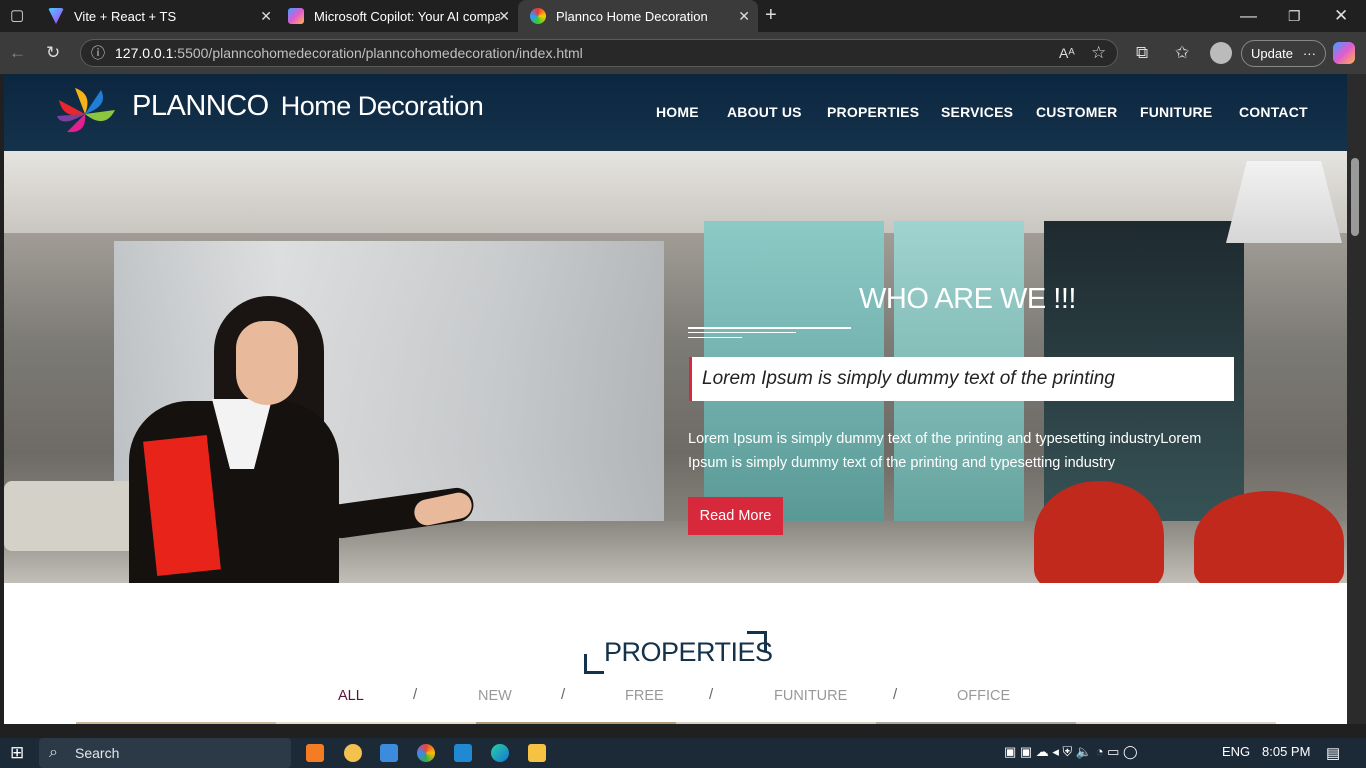 The height and width of the screenshot is (768, 1366). I want to click on favorite-star-icon: ☆, so click(1098, 53).